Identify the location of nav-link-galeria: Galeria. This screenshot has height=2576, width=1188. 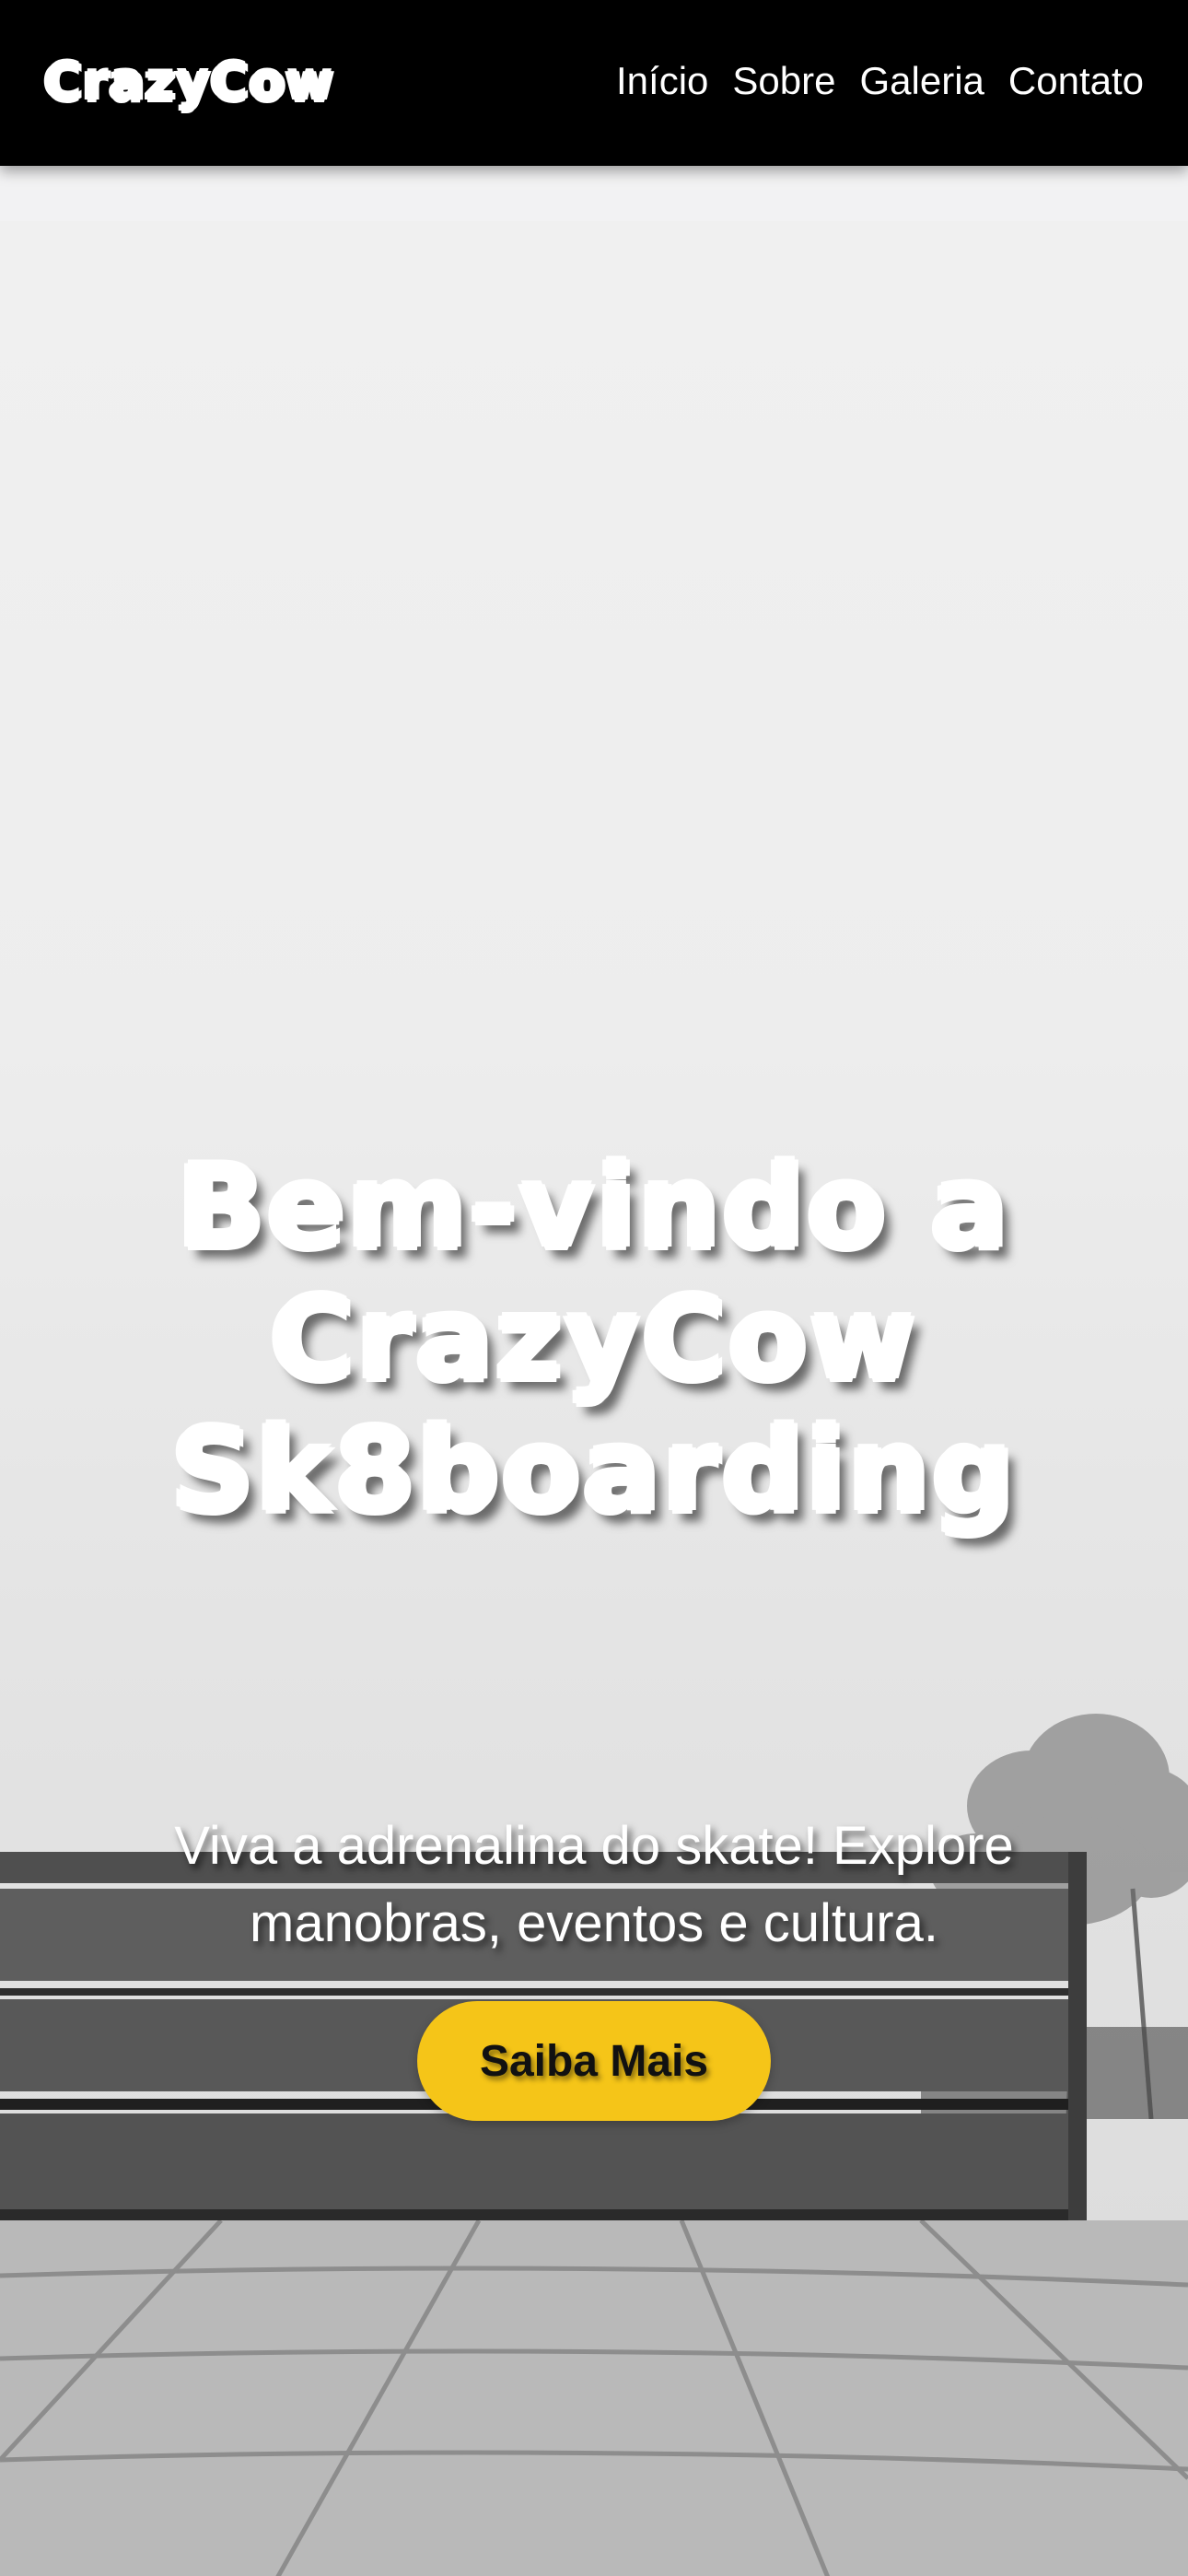
(921, 81).